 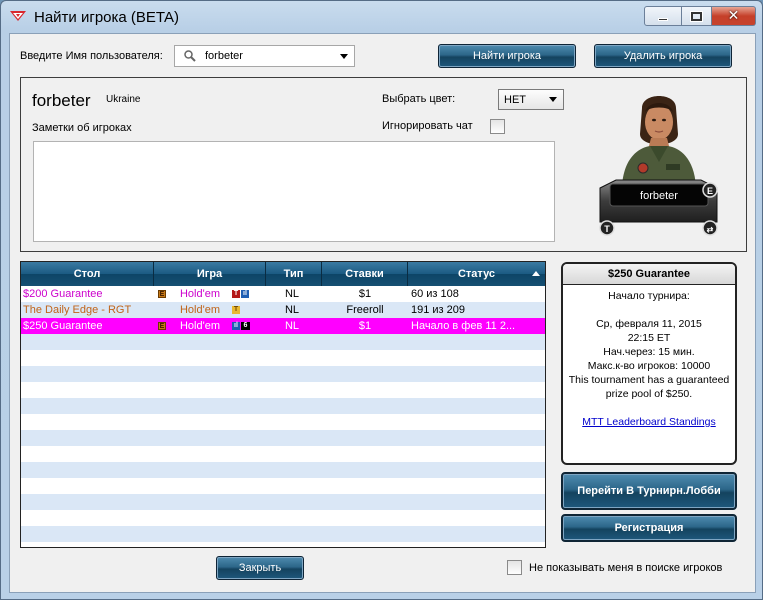 What do you see at coordinates (63, 294) in the screenshot?
I see `table-name-cell: $200 Guarantee` at bounding box center [63, 294].